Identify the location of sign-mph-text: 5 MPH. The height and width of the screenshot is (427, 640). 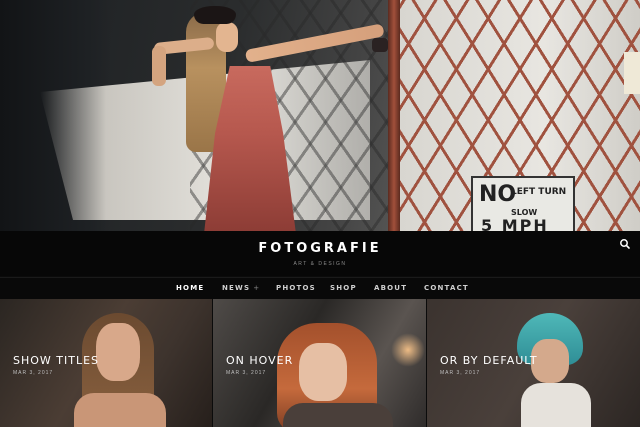
(515, 223).